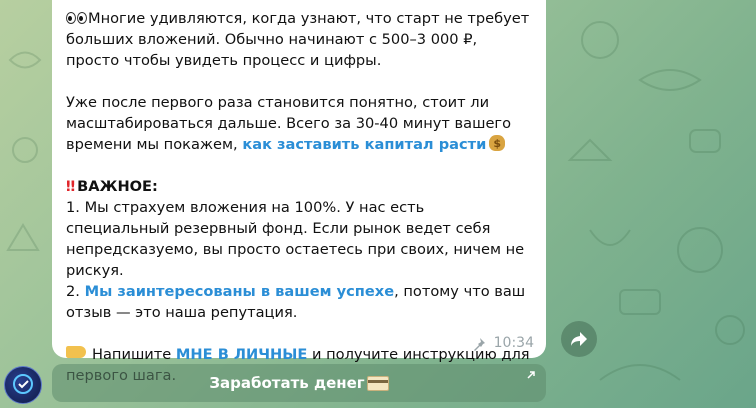 This screenshot has width=756, height=408. What do you see at coordinates (364, 144) in the screenshot?
I see `grow-capital-link: как заставить капитал расти` at bounding box center [364, 144].